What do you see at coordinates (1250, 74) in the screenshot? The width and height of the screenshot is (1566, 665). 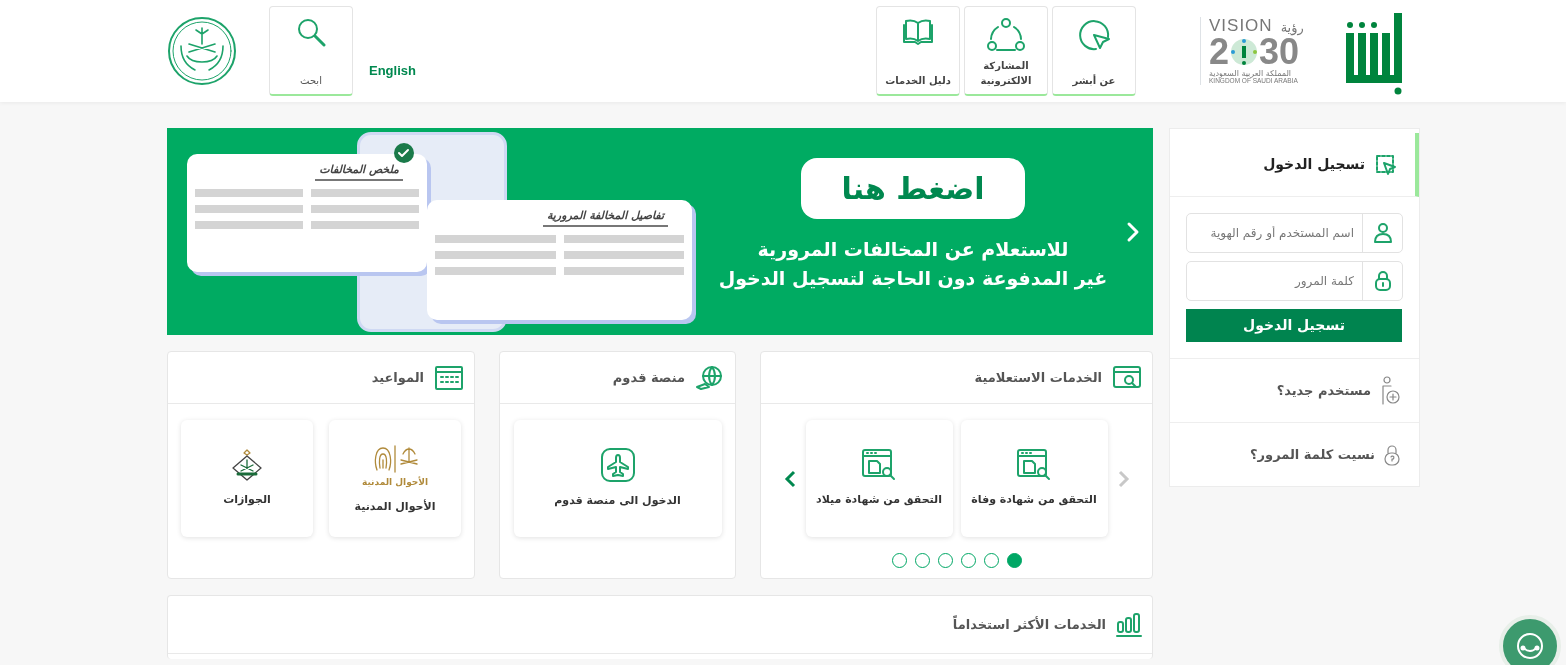 I see `logo-text: المملكة العربية السعودية` at bounding box center [1250, 74].